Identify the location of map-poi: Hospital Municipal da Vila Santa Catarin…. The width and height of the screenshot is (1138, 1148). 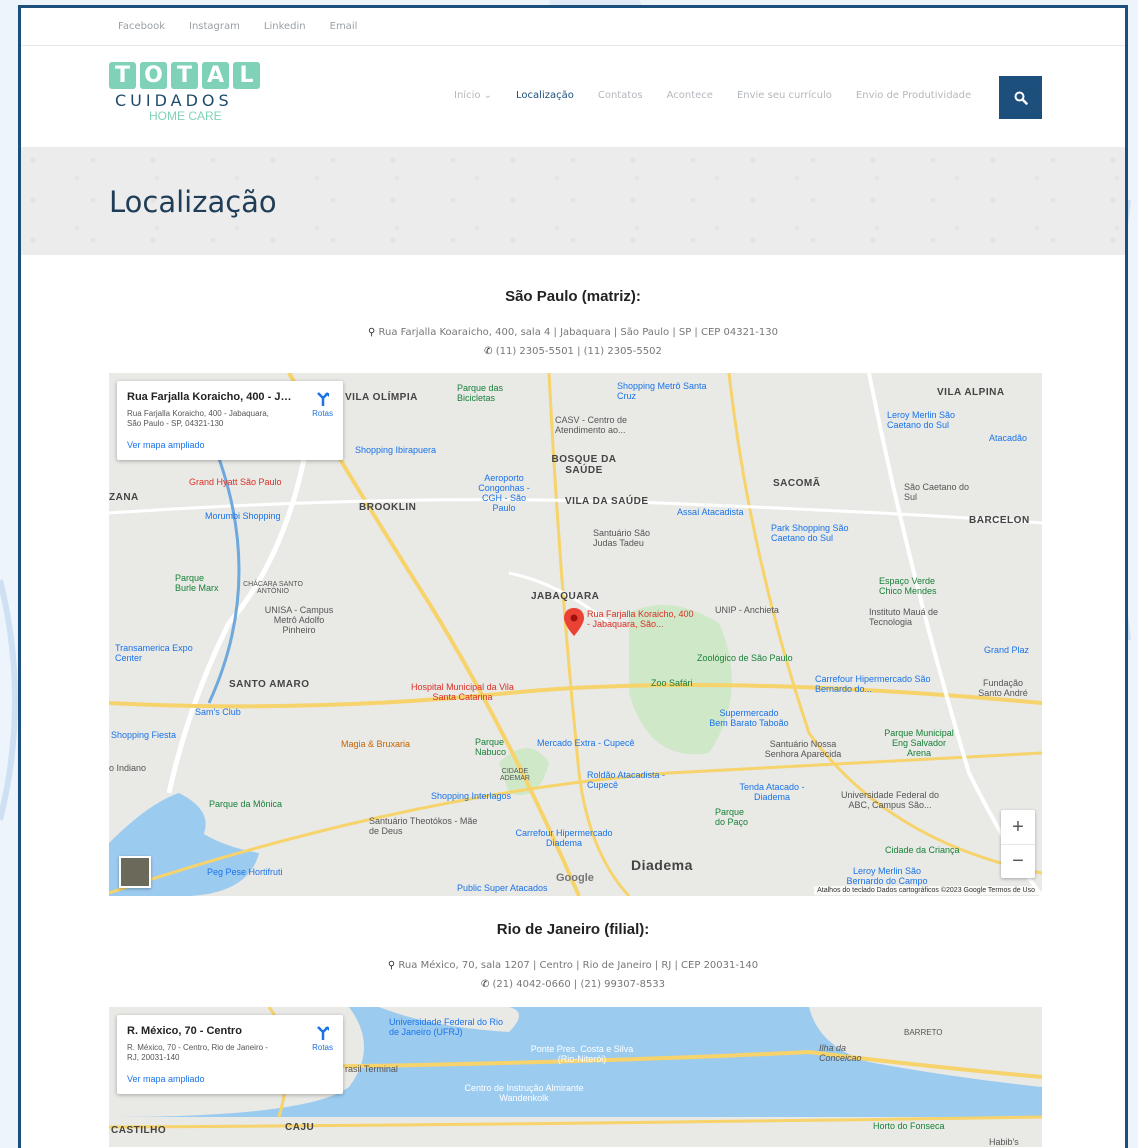
(462, 692).